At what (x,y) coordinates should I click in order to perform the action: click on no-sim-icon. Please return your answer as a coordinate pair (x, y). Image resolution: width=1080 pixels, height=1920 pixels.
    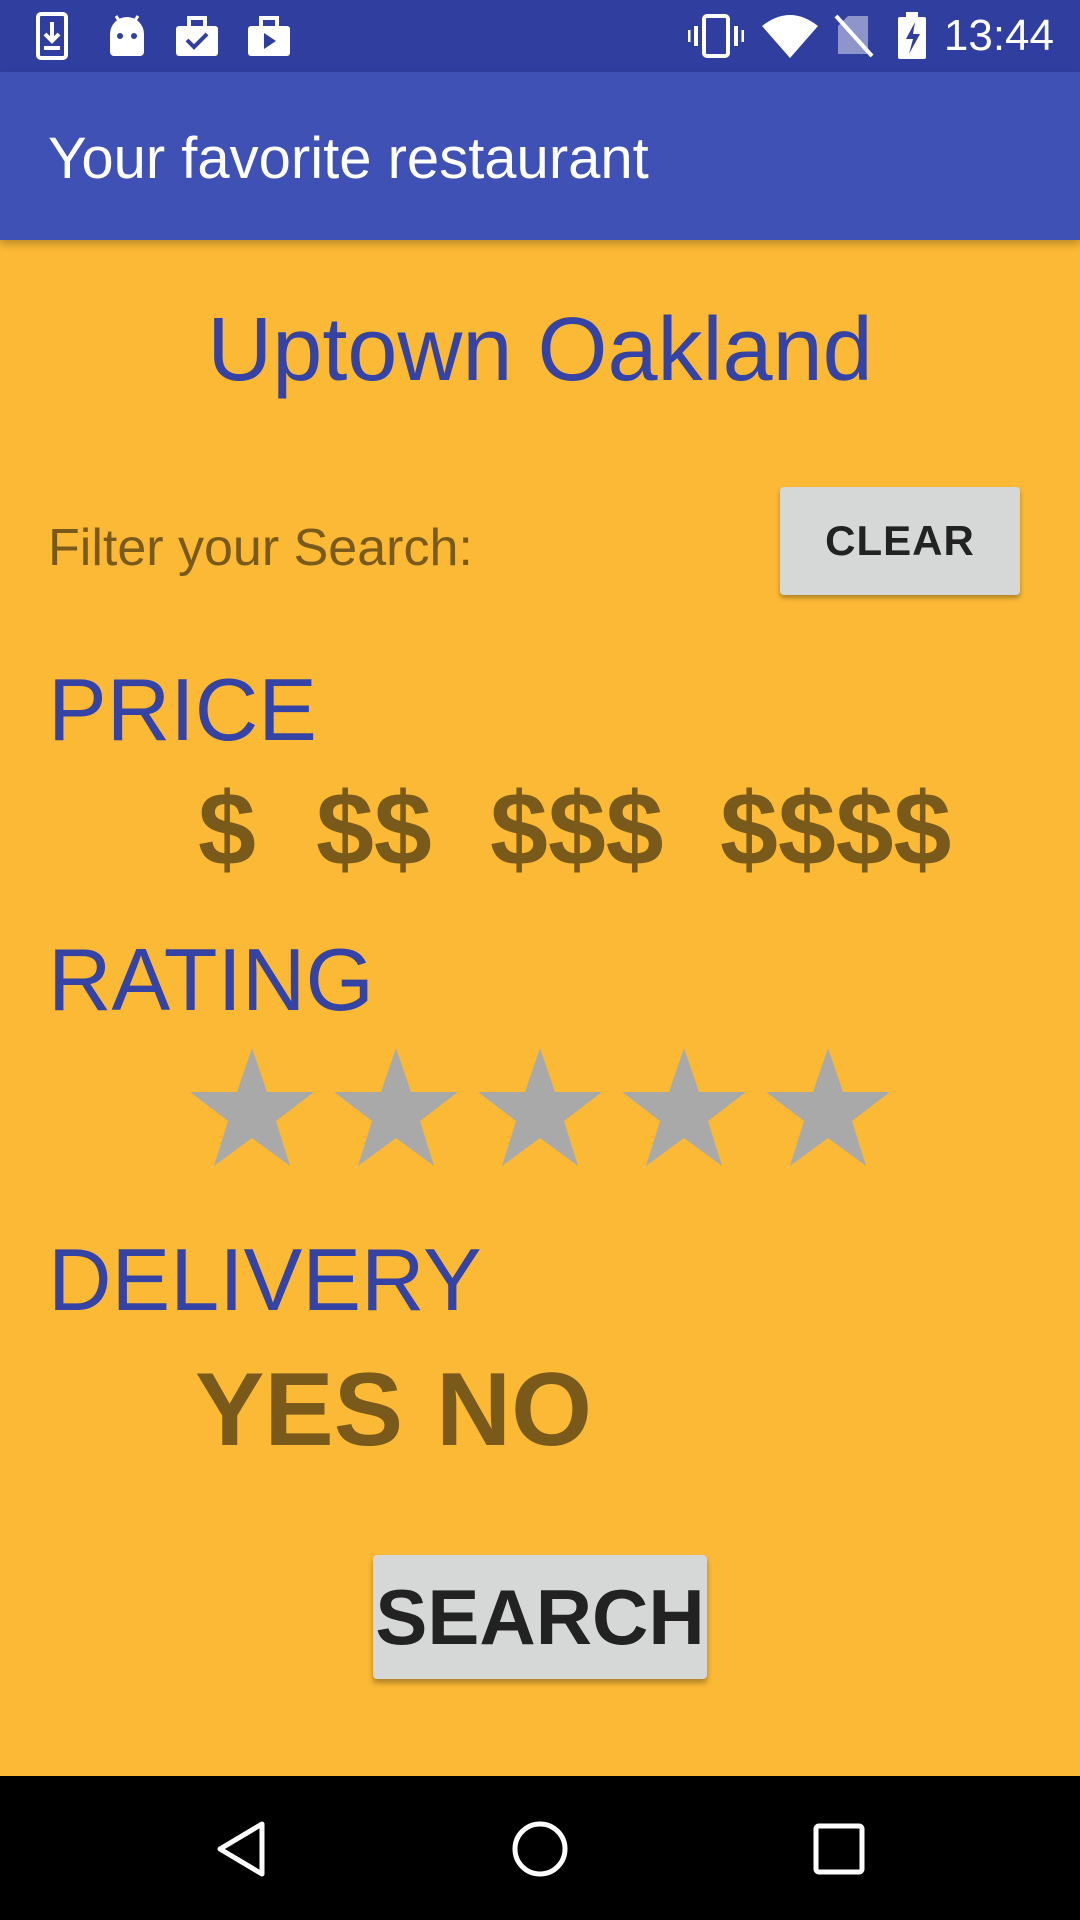
    Looking at the image, I should click on (854, 36).